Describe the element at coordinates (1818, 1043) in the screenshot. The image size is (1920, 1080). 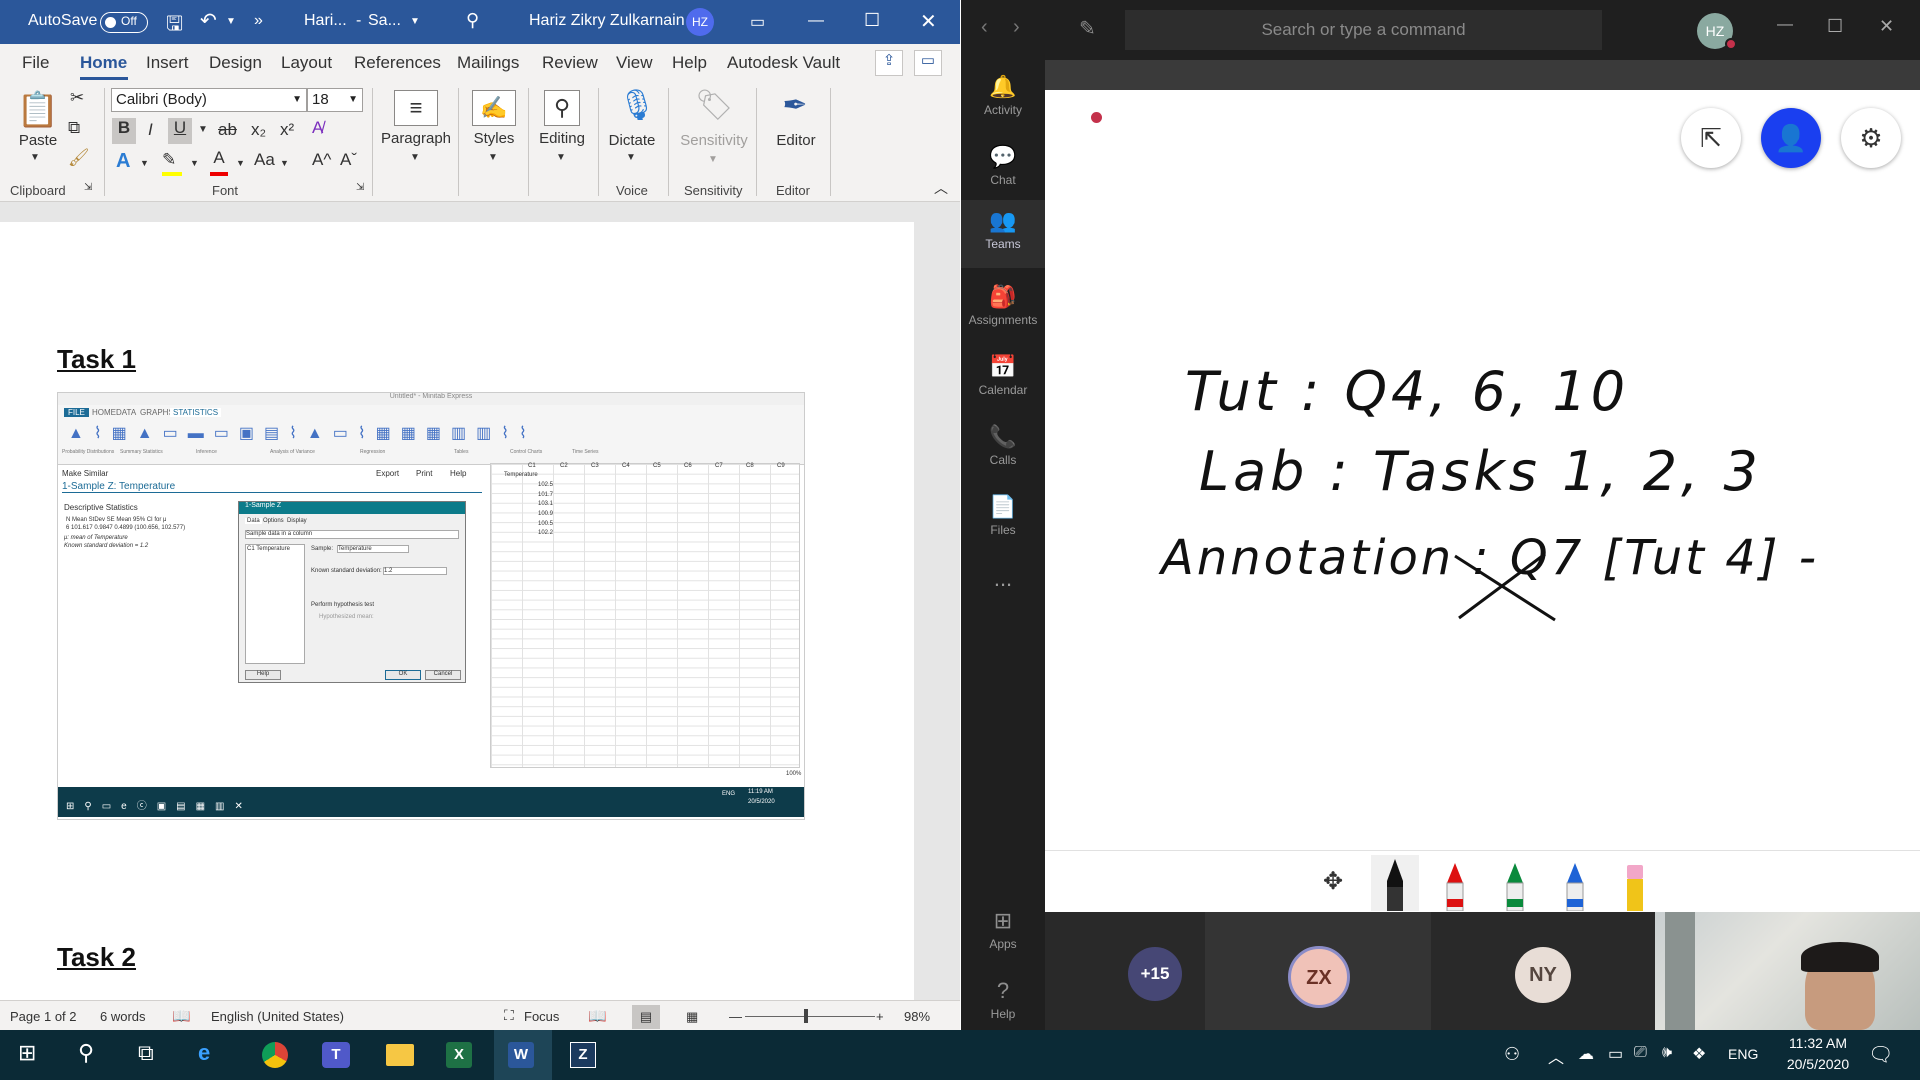
I see `clock-time: 11:32 AM` at that location.